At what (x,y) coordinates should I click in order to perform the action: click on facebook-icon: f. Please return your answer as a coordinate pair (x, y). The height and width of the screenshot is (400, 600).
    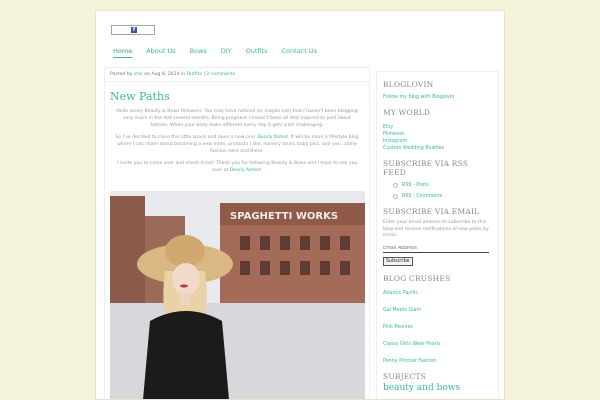
    Looking at the image, I should click on (134, 30).